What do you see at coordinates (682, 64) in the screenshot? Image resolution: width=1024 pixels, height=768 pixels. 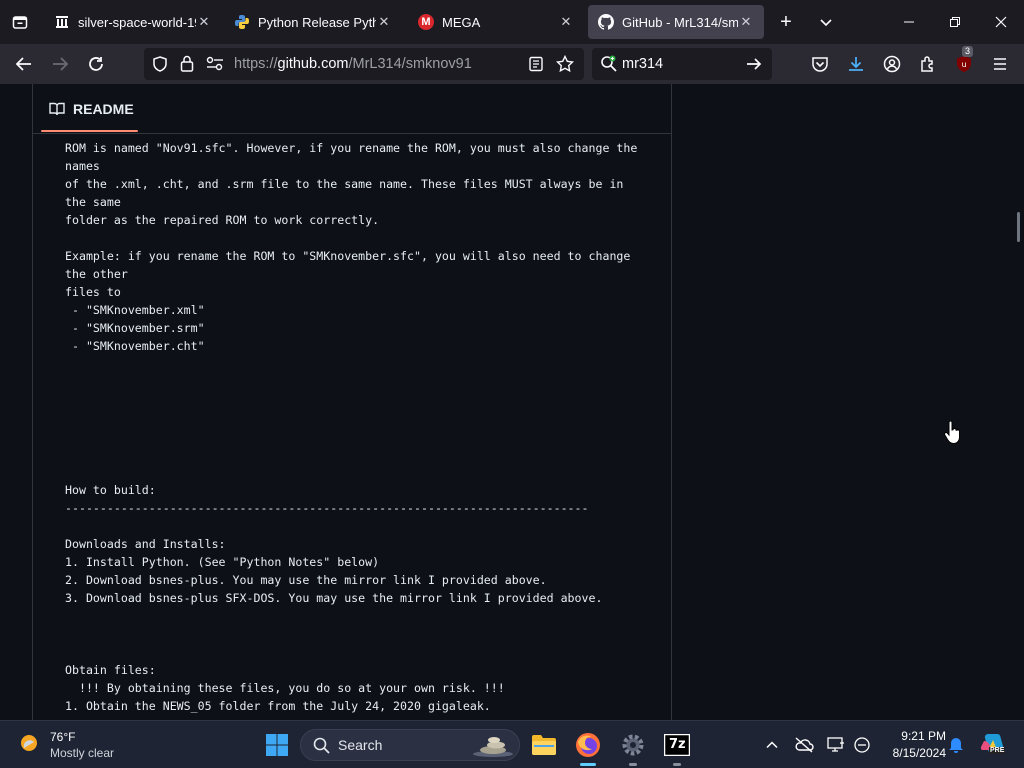 I see `search-bar: mr314` at bounding box center [682, 64].